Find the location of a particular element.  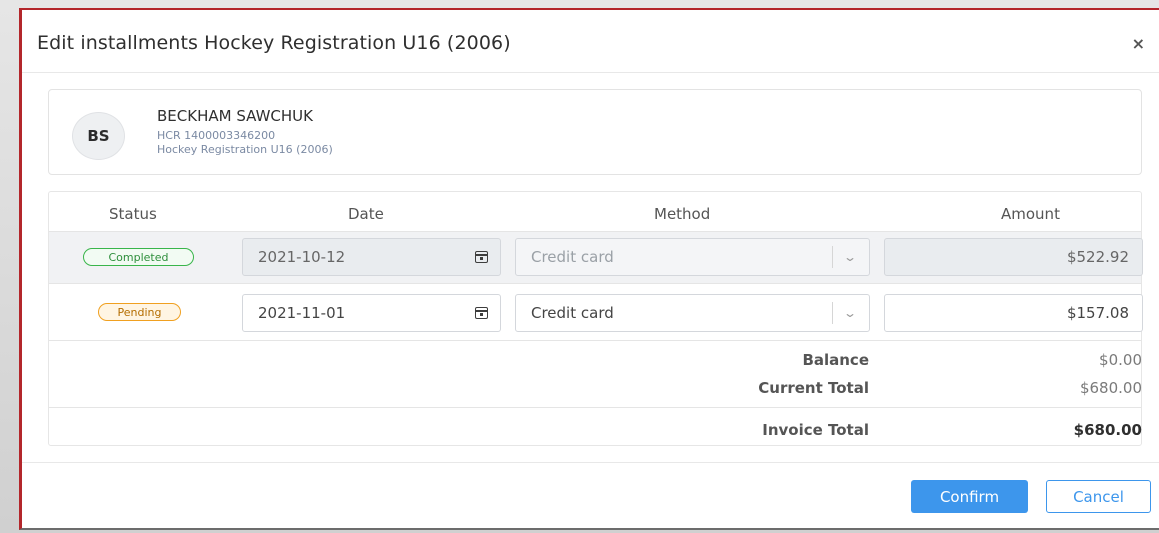

date-value: 2021-11-01 is located at coordinates (302, 313).